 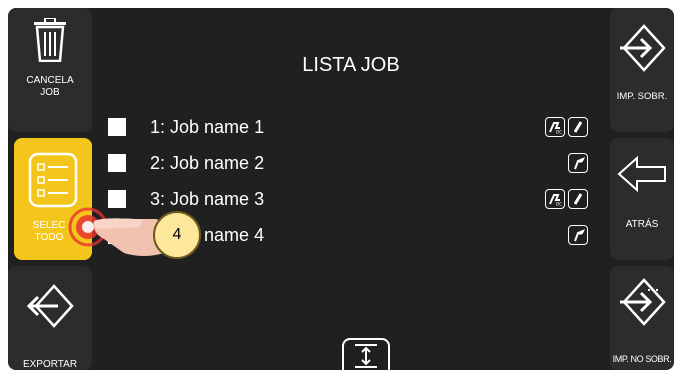 I want to click on import-no-overwrite-label: IMP. NO SOBR., so click(x=642, y=359).